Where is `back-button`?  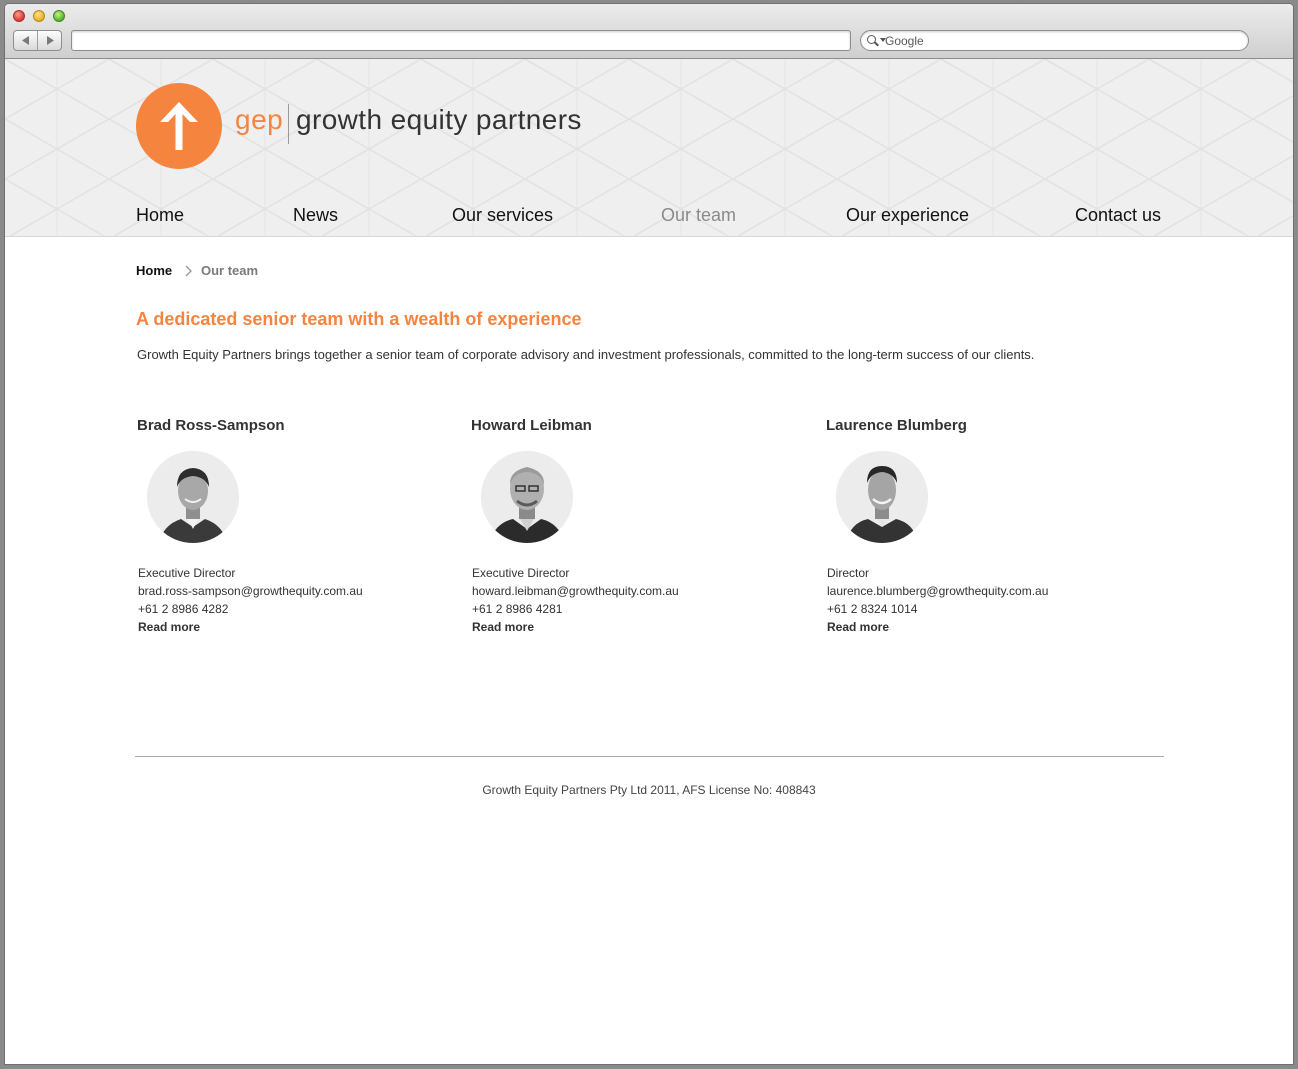 back-button is located at coordinates (25, 40).